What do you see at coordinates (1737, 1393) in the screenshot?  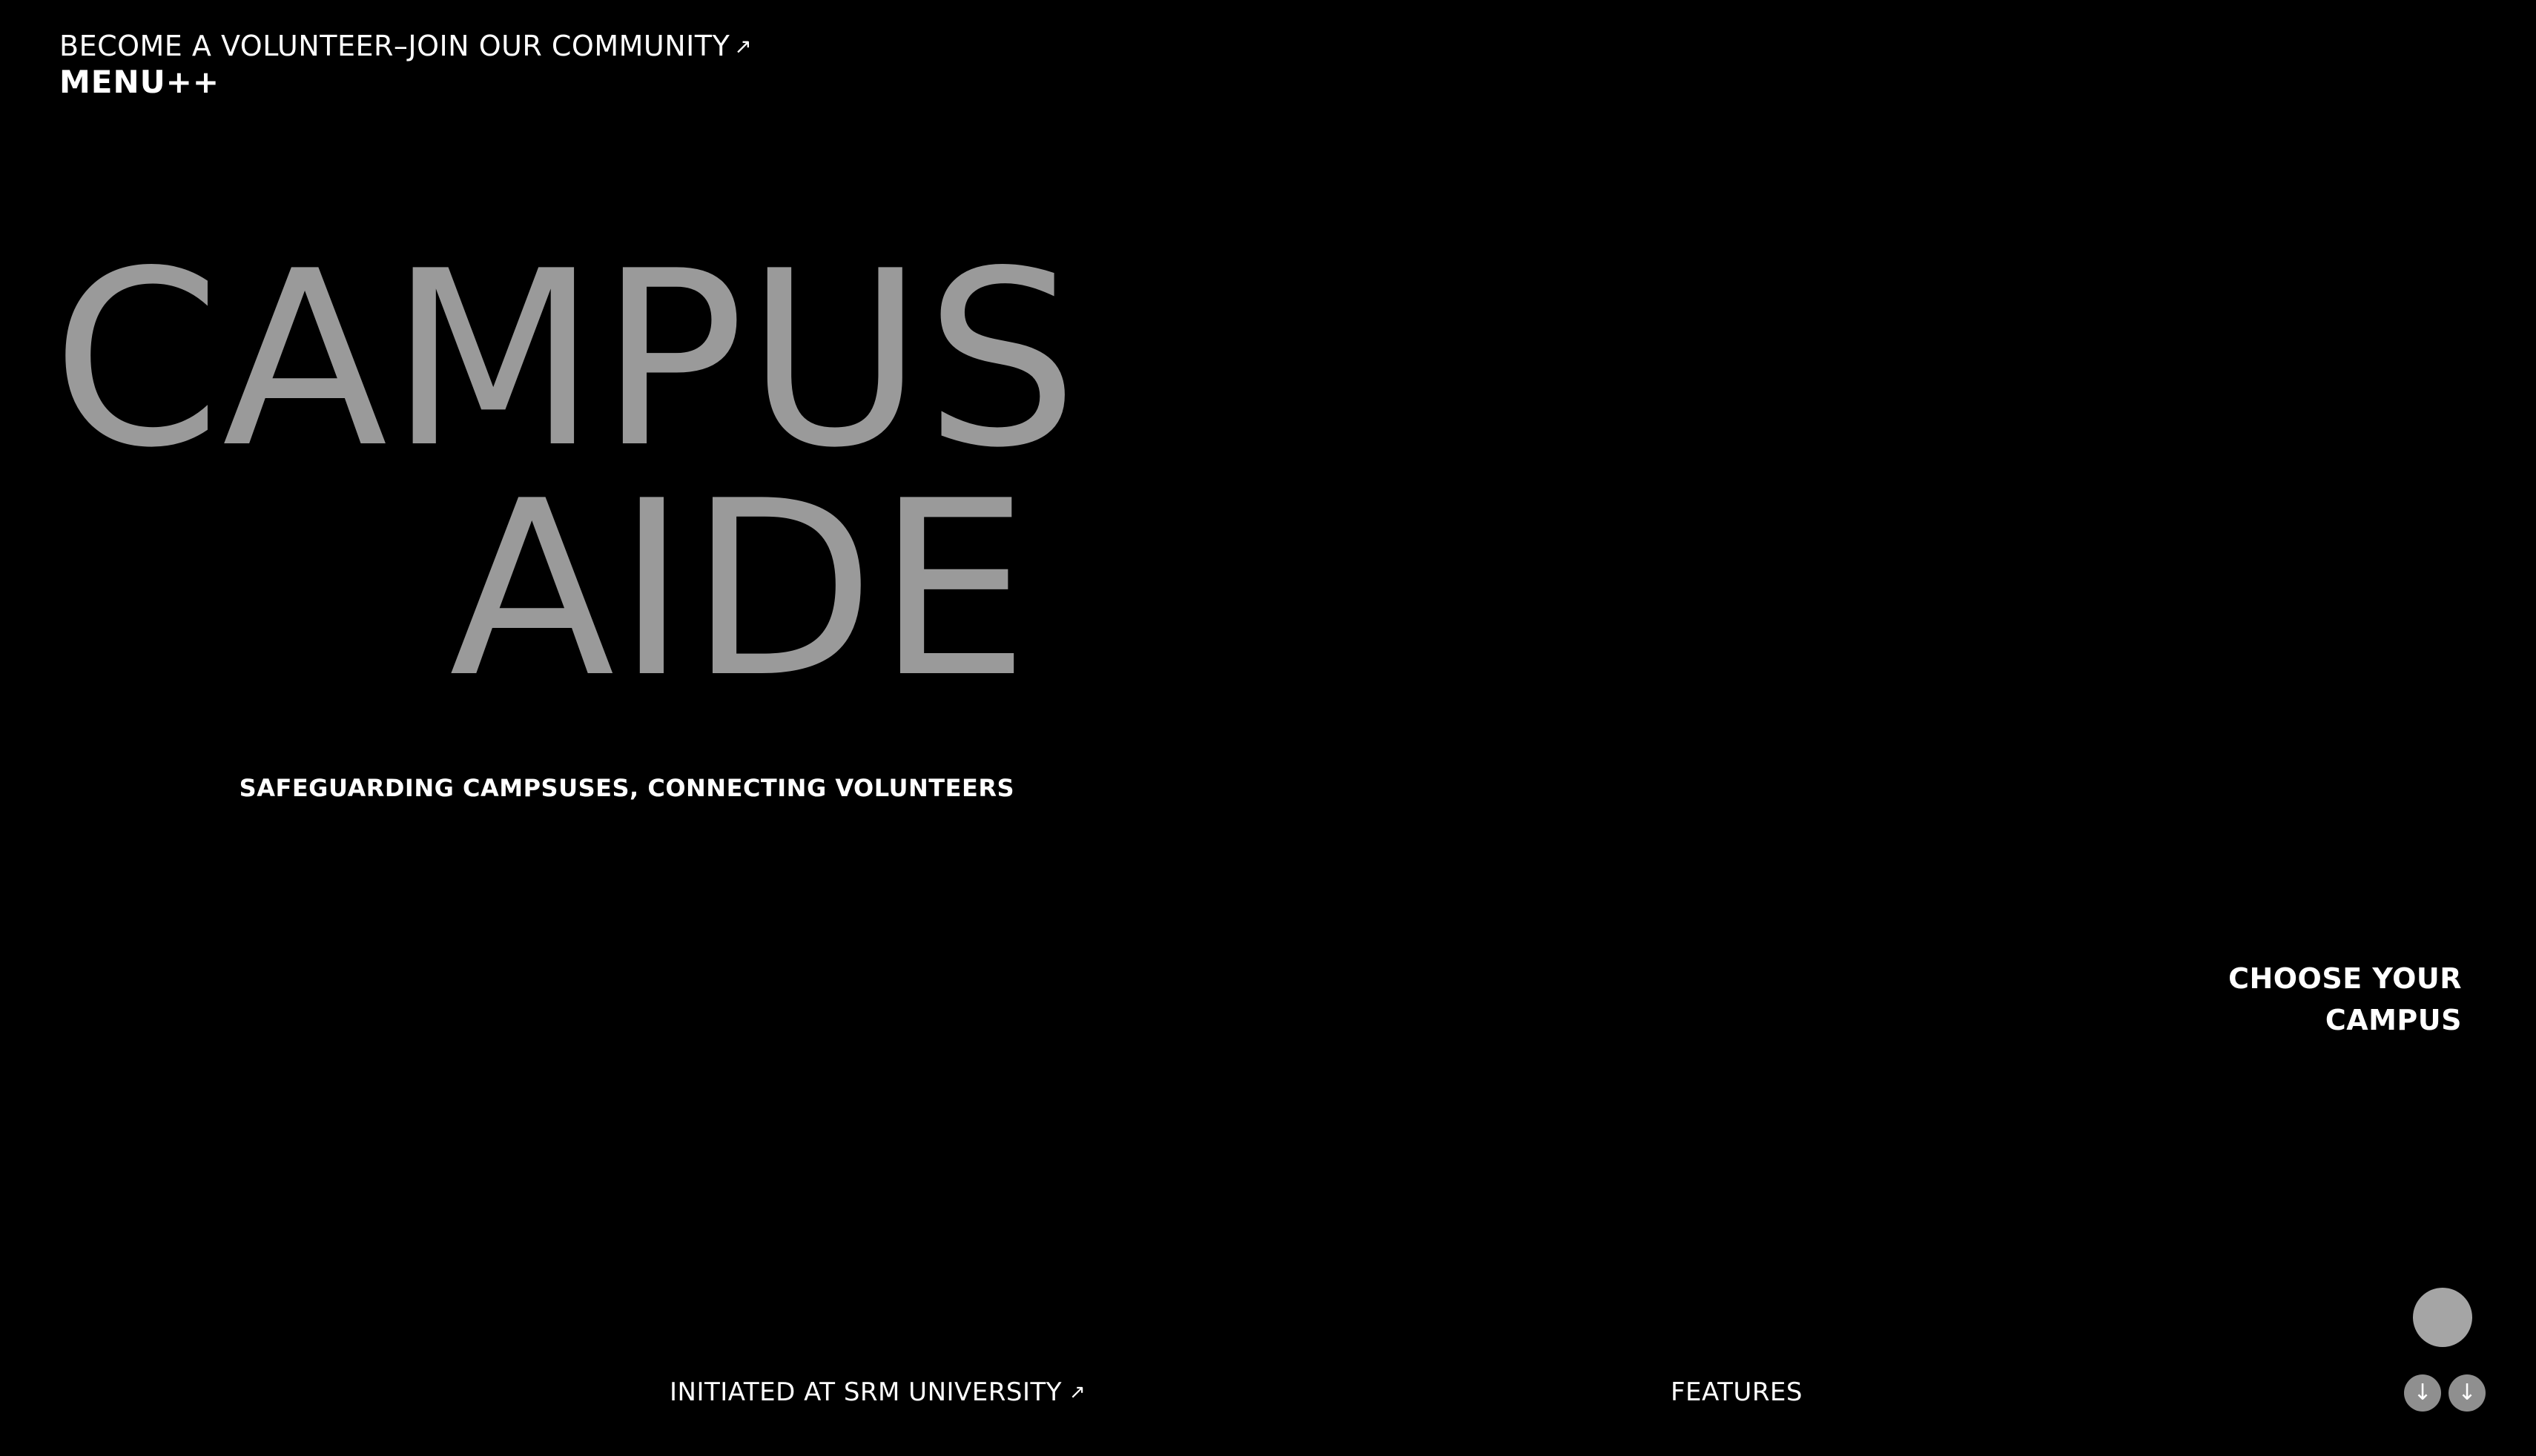 I see `features-link: FEATURES` at bounding box center [1737, 1393].